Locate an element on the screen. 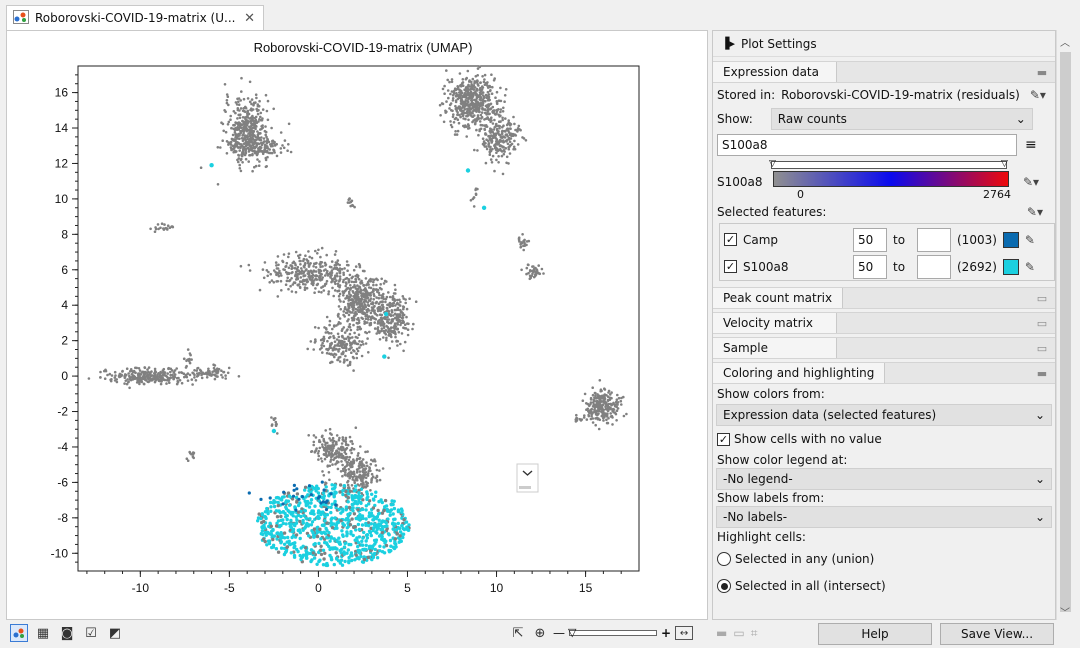 The image size is (1080, 648). umap-view-icon is located at coordinates (19, 633).